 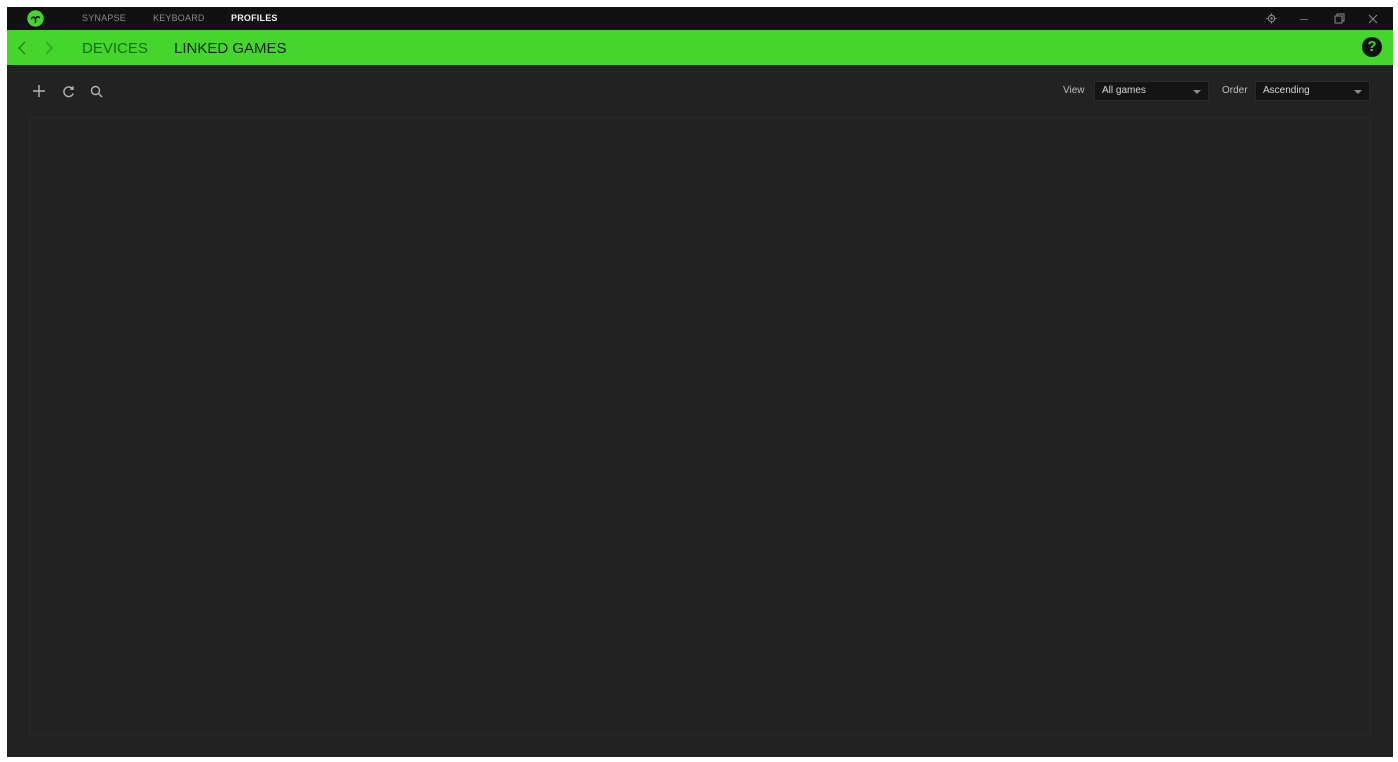 What do you see at coordinates (104, 18) in the screenshot?
I see `nav-tab-synapse: SYNAPSE` at bounding box center [104, 18].